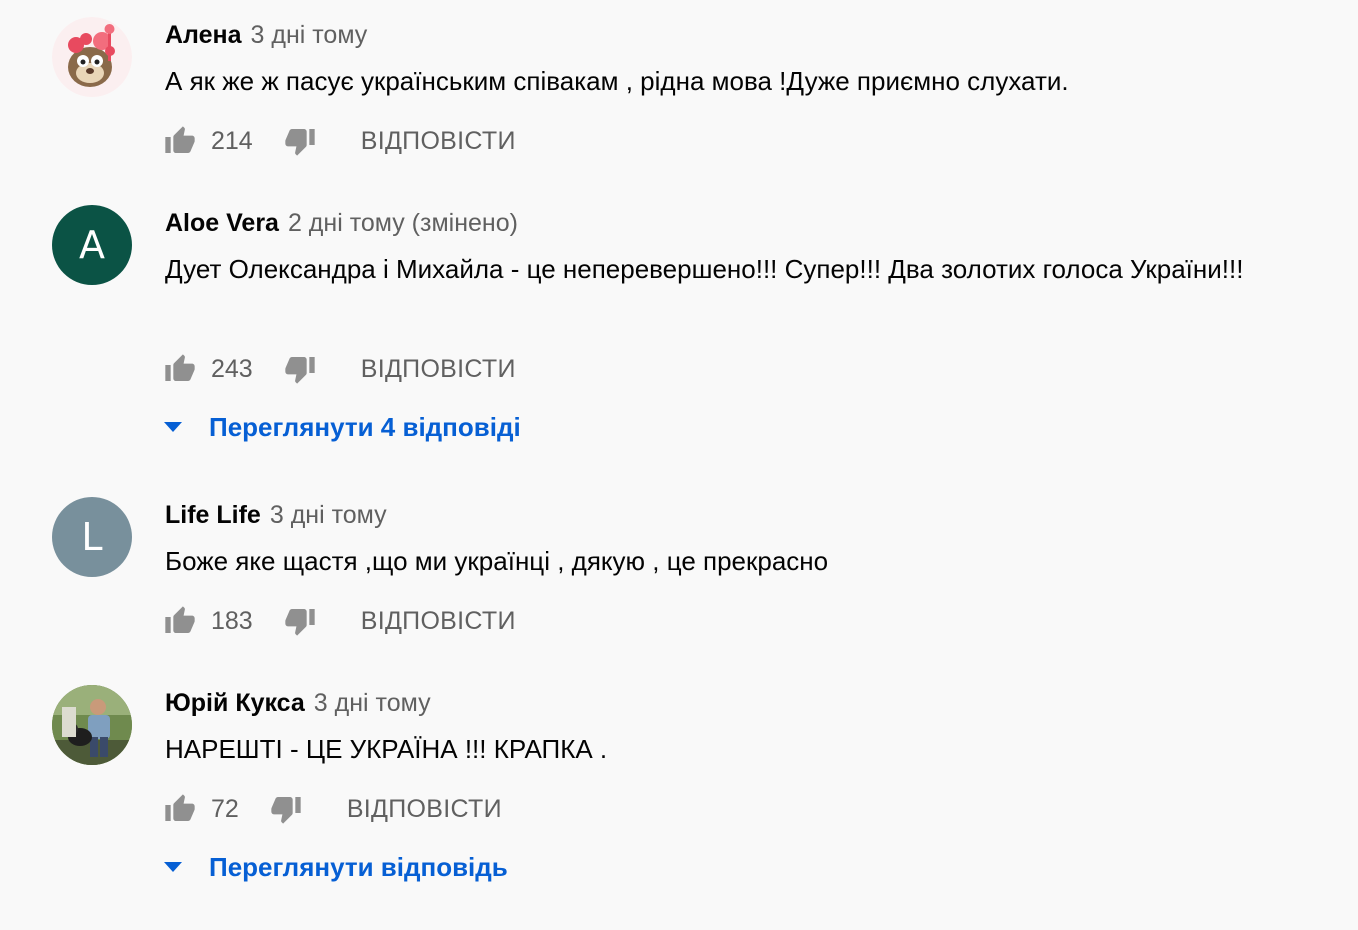 This screenshot has width=1358, height=930. What do you see at coordinates (339, 141) in the screenshot?
I see `comment-actions: 214 Відповісти` at bounding box center [339, 141].